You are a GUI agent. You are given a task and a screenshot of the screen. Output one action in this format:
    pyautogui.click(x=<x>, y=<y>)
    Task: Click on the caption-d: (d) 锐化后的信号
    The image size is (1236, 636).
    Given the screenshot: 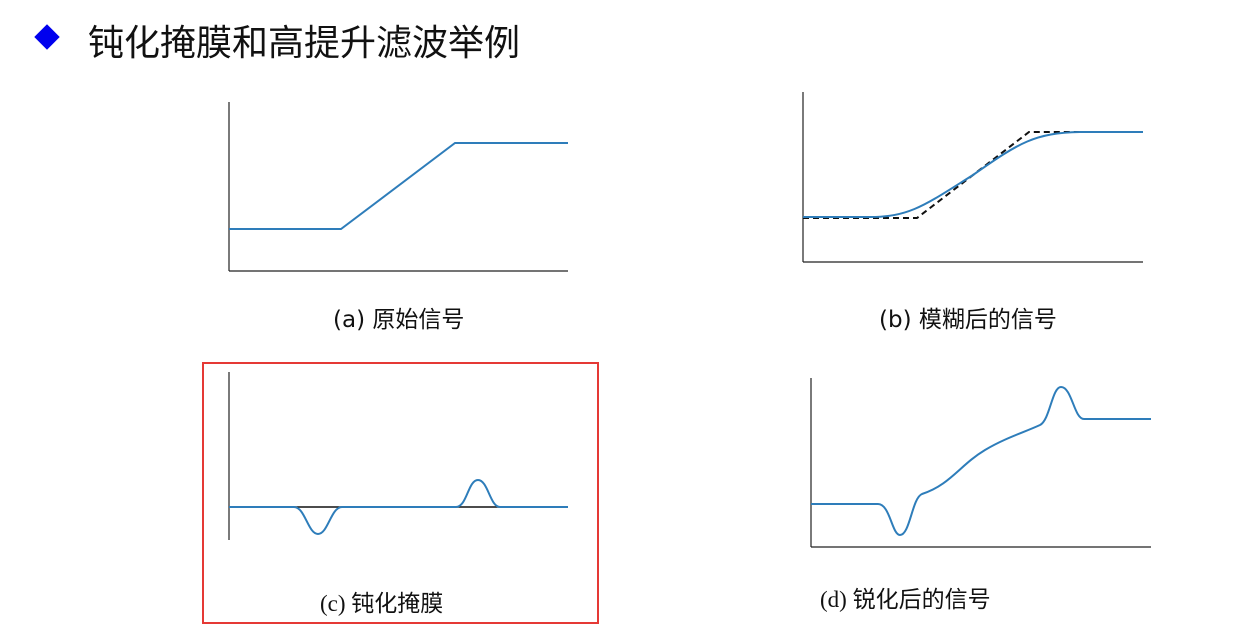 What is the action you would take?
    pyautogui.click(x=905, y=599)
    